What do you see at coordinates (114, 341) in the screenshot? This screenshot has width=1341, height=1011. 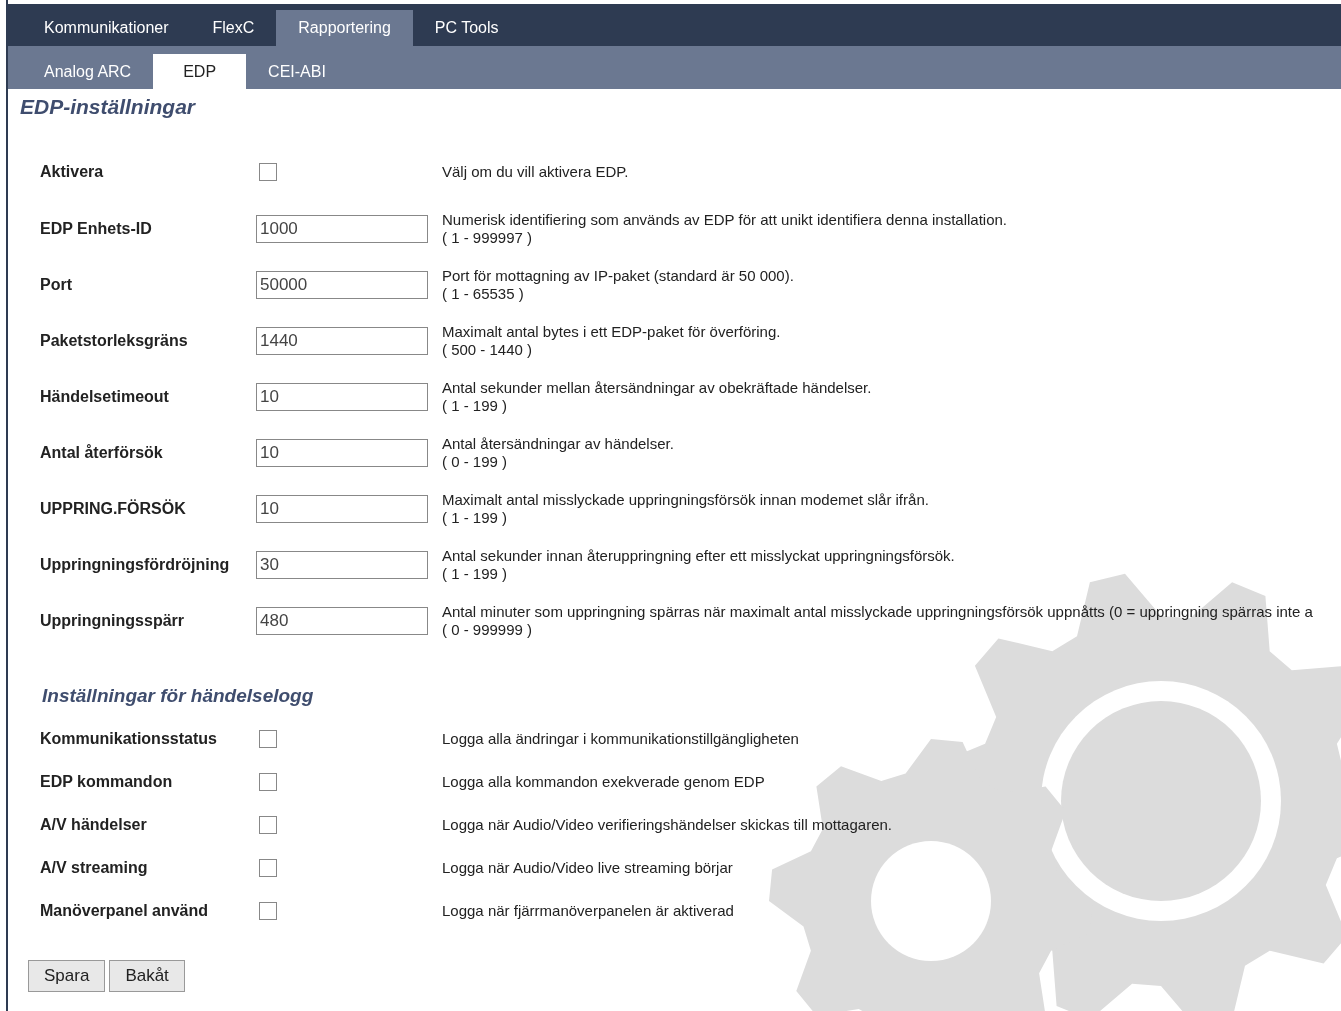 I see `field-label: Paketstorleksgräns` at bounding box center [114, 341].